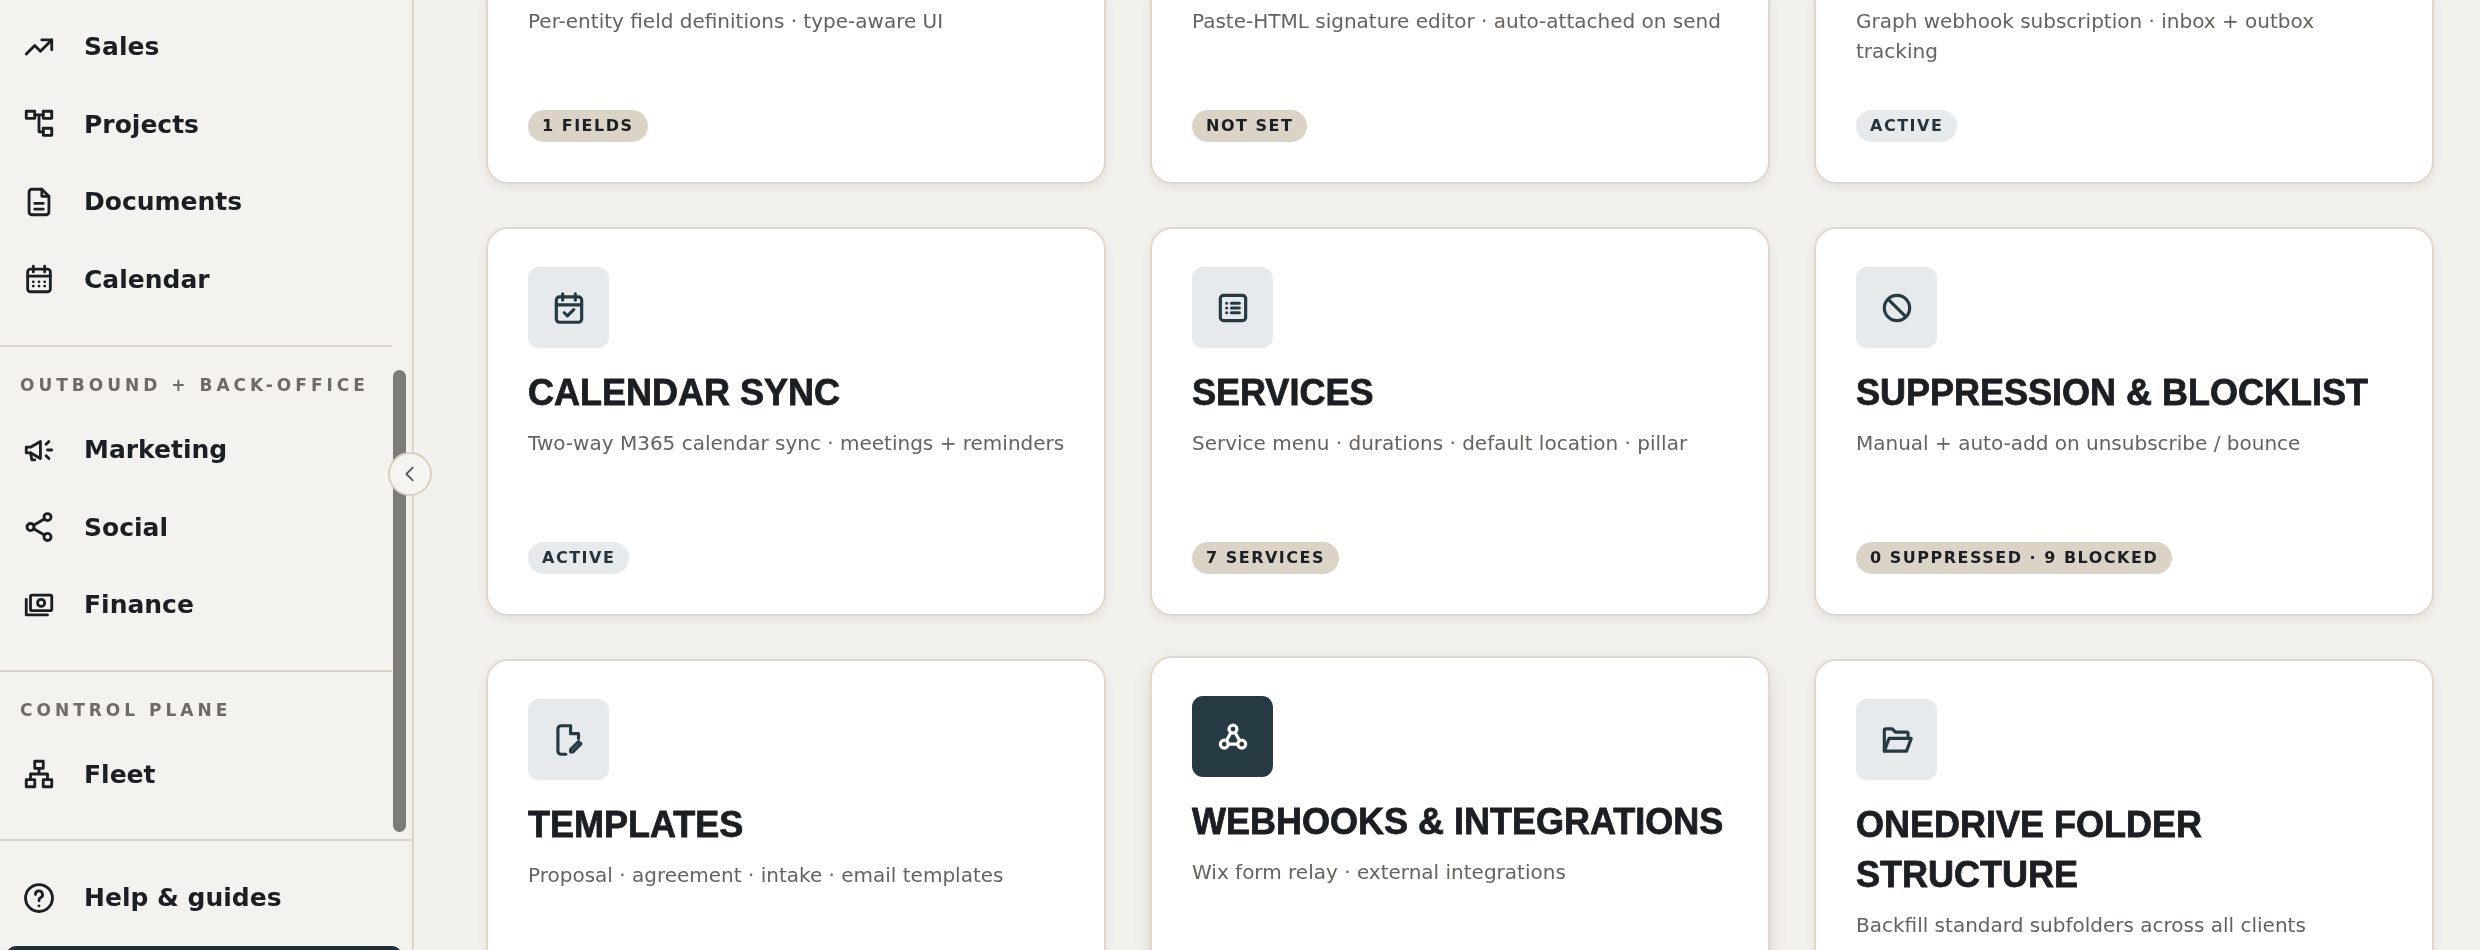  What do you see at coordinates (1379, 872) in the screenshot?
I see `card-description: Wix form relay · external integrations` at bounding box center [1379, 872].